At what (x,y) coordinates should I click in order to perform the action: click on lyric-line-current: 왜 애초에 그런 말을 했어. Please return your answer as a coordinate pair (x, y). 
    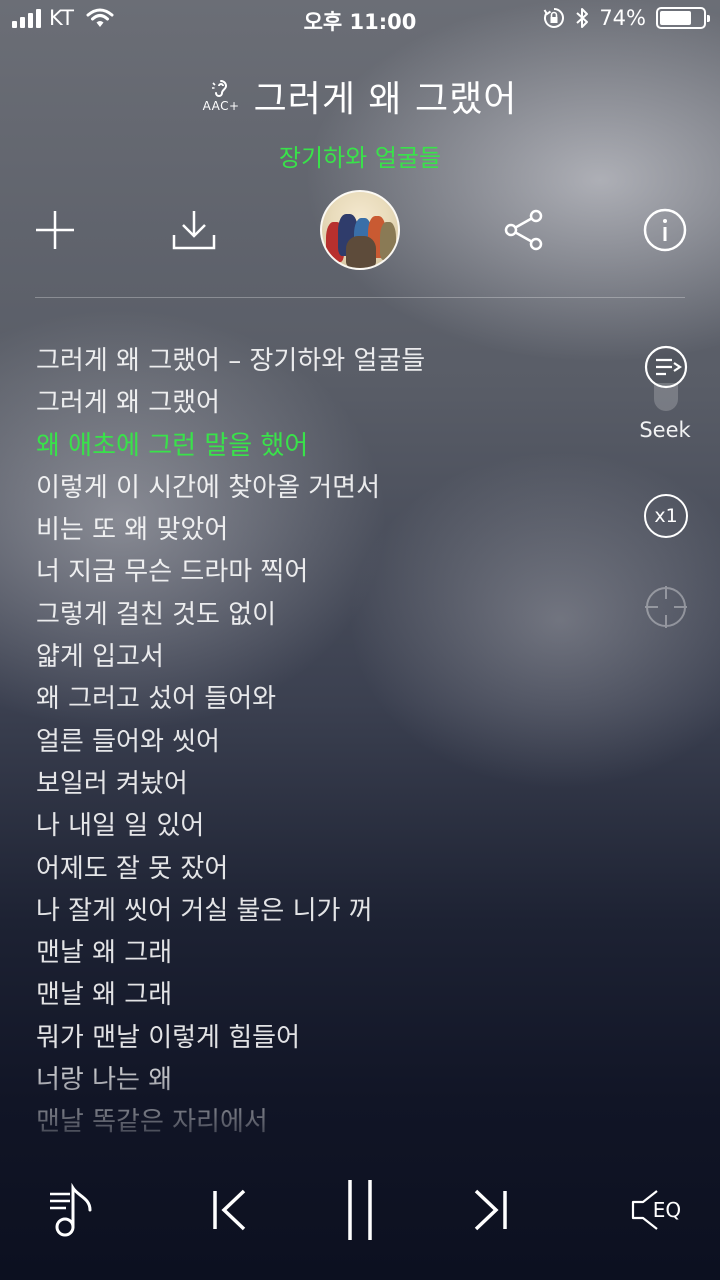
    Looking at the image, I should click on (326, 446).